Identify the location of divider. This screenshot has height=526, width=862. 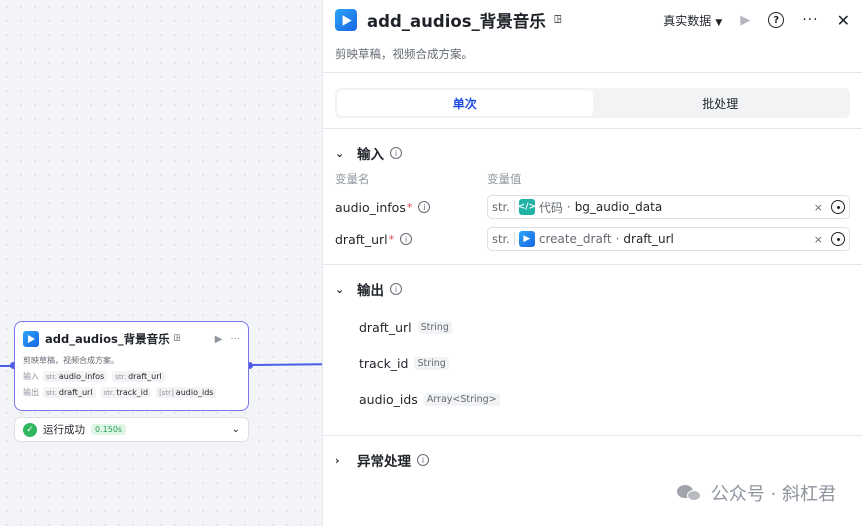
(592, 72).